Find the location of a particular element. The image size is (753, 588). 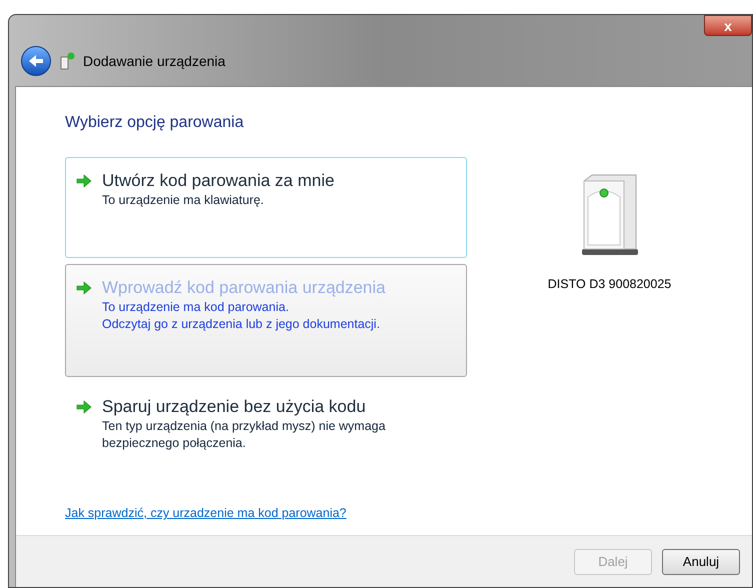

back-button is located at coordinates (36, 61).